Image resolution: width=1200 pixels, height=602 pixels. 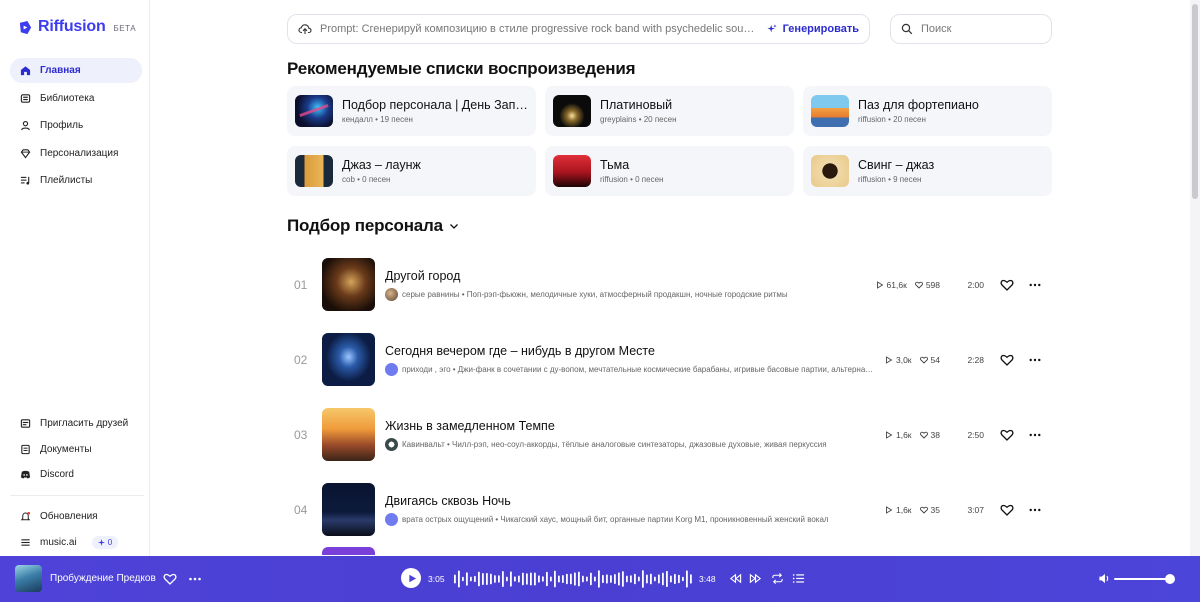 I want to click on player-like-button, so click(x=170, y=581).